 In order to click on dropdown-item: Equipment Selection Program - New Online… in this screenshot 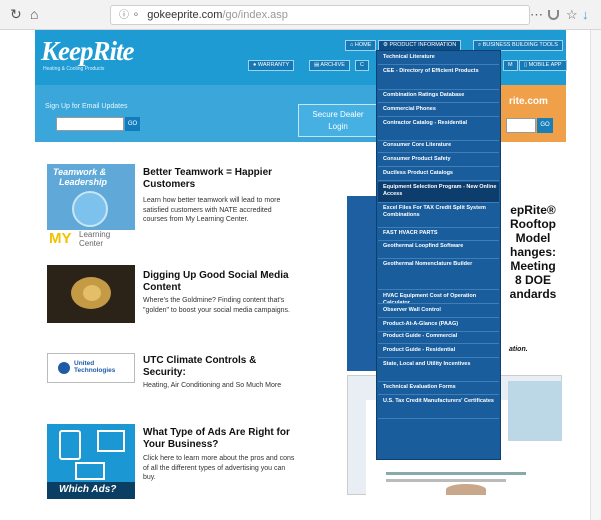, I will do `click(438, 192)`.